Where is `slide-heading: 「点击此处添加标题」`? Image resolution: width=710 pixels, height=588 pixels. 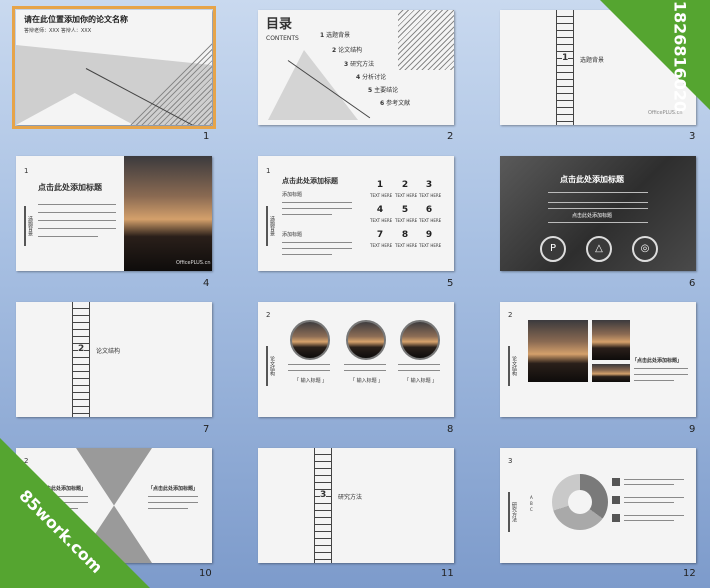 slide-heading: 「点击此处添加标题」 is located at coordinates (657, 361).